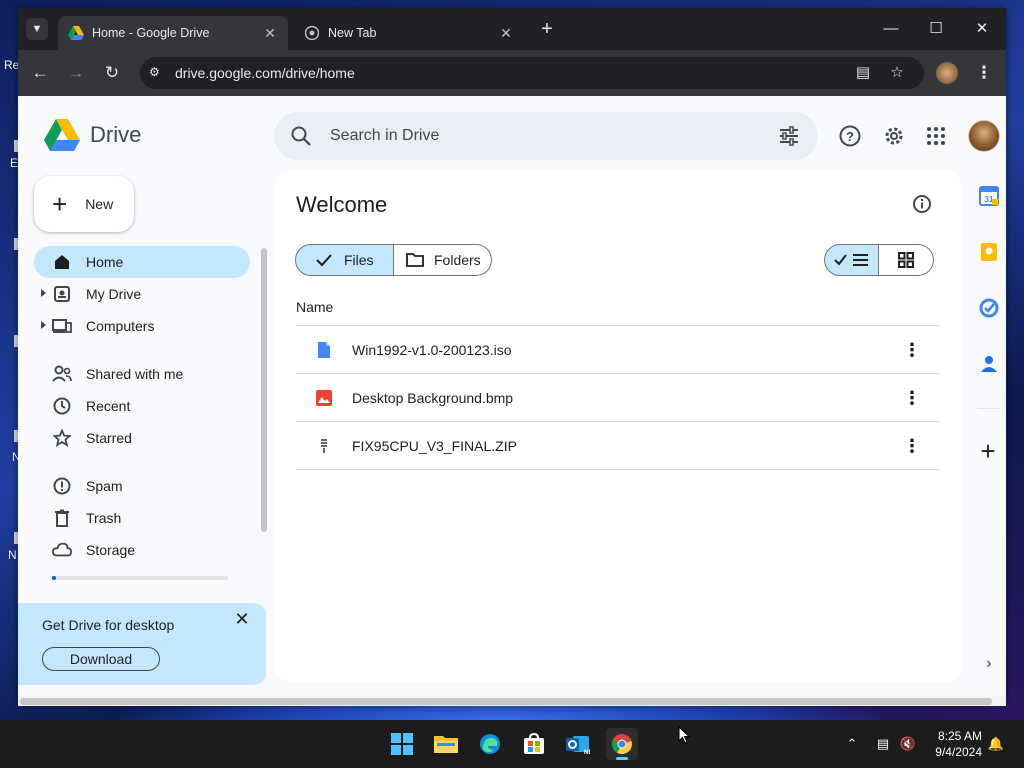  What do you see at coordinates (324, 397) in the screenshot?
I see `image-file-icon` at bounding box center [324, 397].